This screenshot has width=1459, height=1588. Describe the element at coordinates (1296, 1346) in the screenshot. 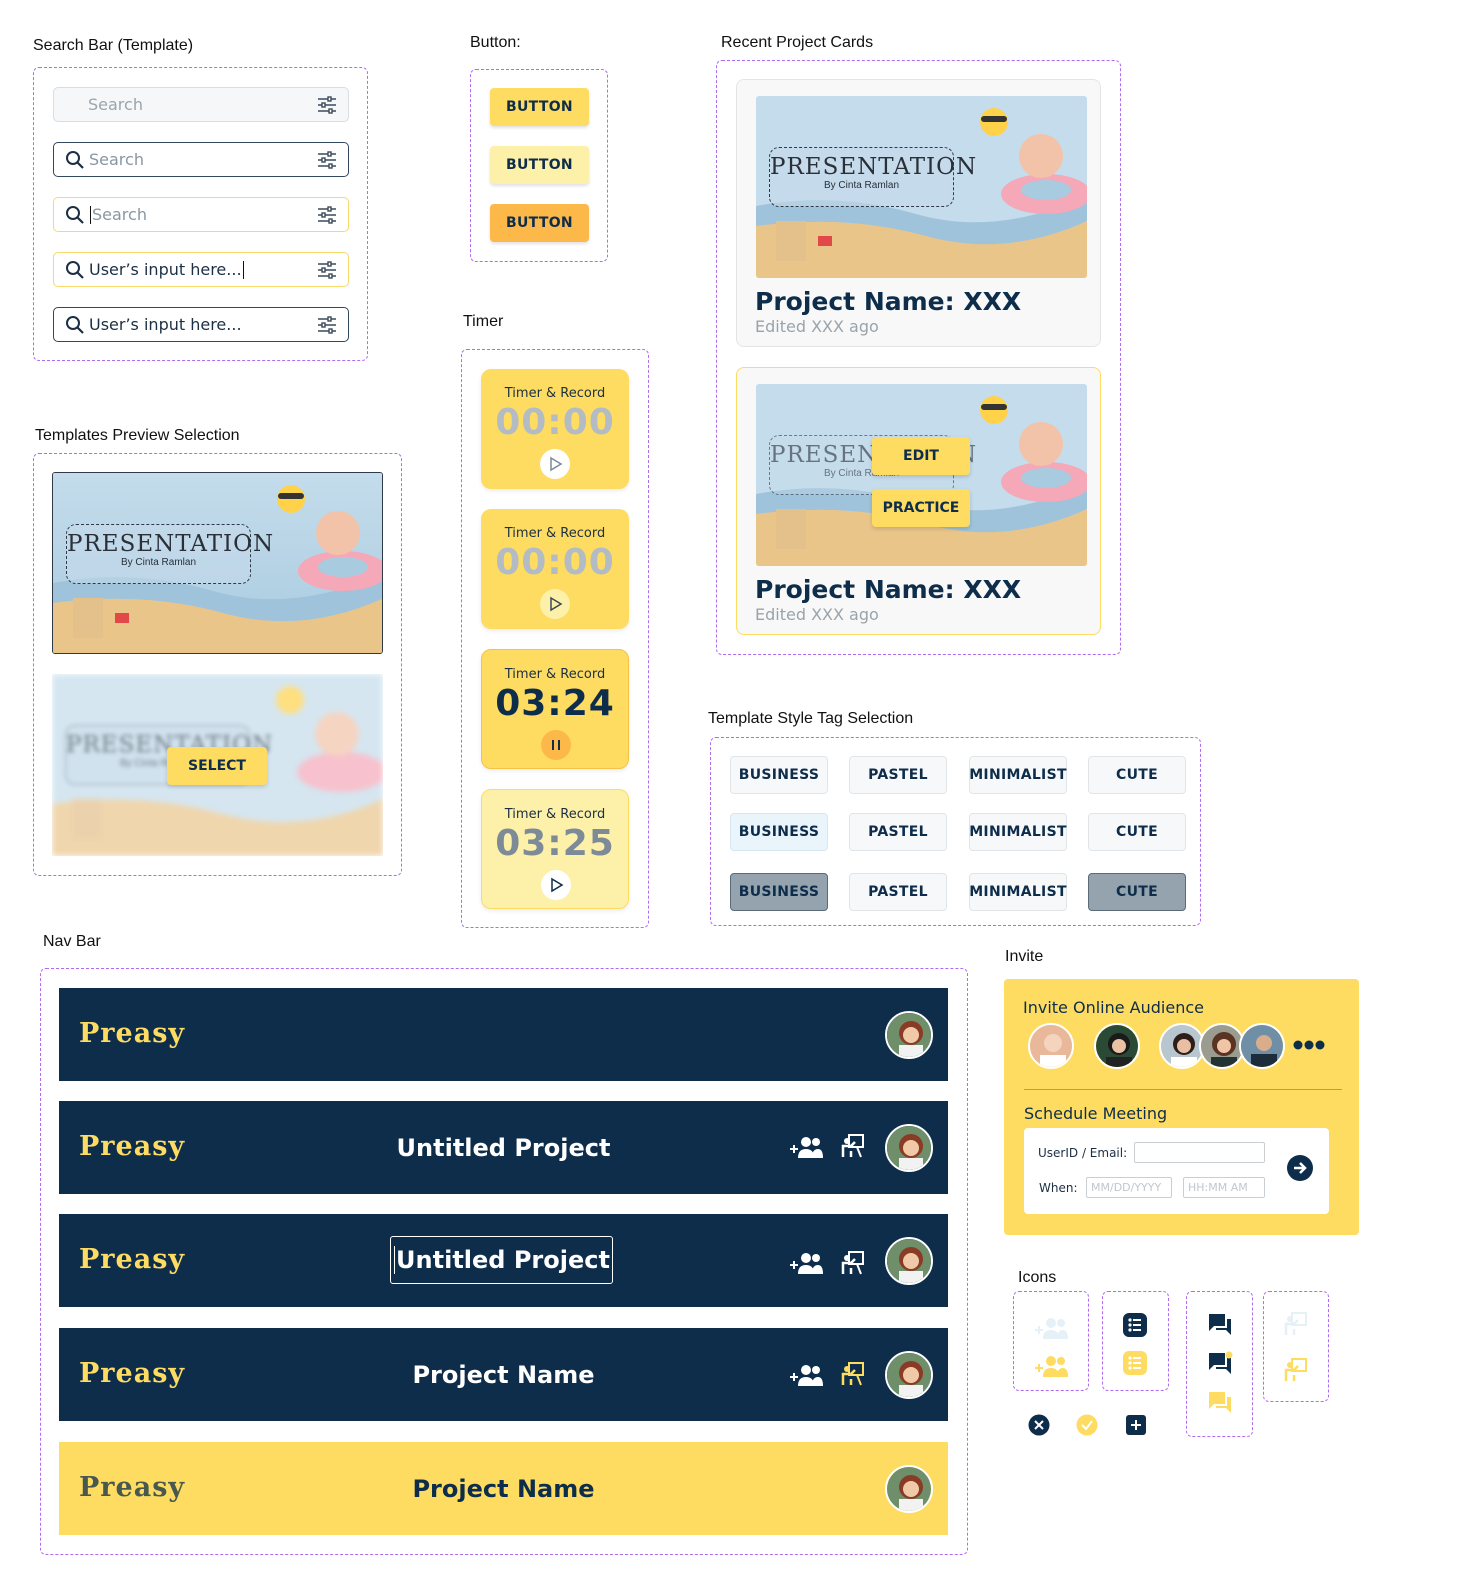

I see `presenter-icon-set` at that location.